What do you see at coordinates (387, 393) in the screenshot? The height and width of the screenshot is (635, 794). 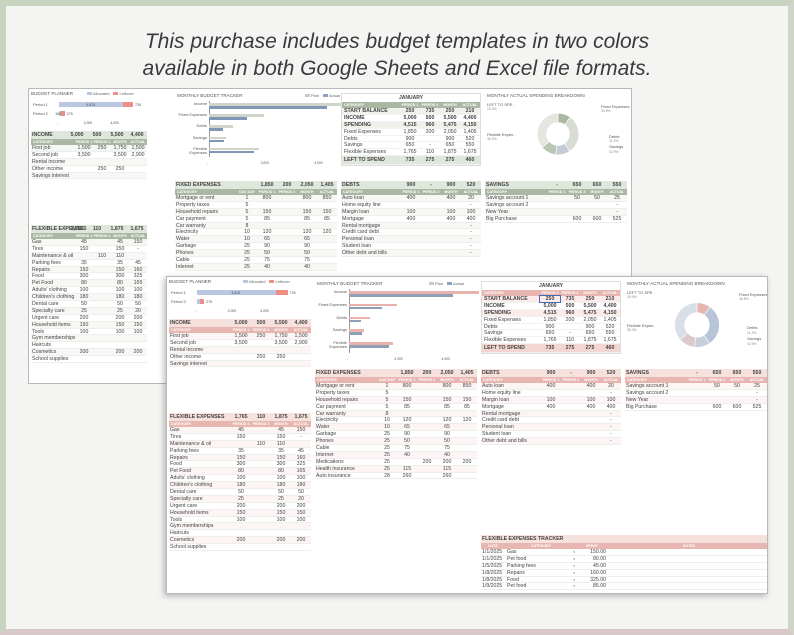 I see `fixed-cell: 5` at bounding box center [387, 393].